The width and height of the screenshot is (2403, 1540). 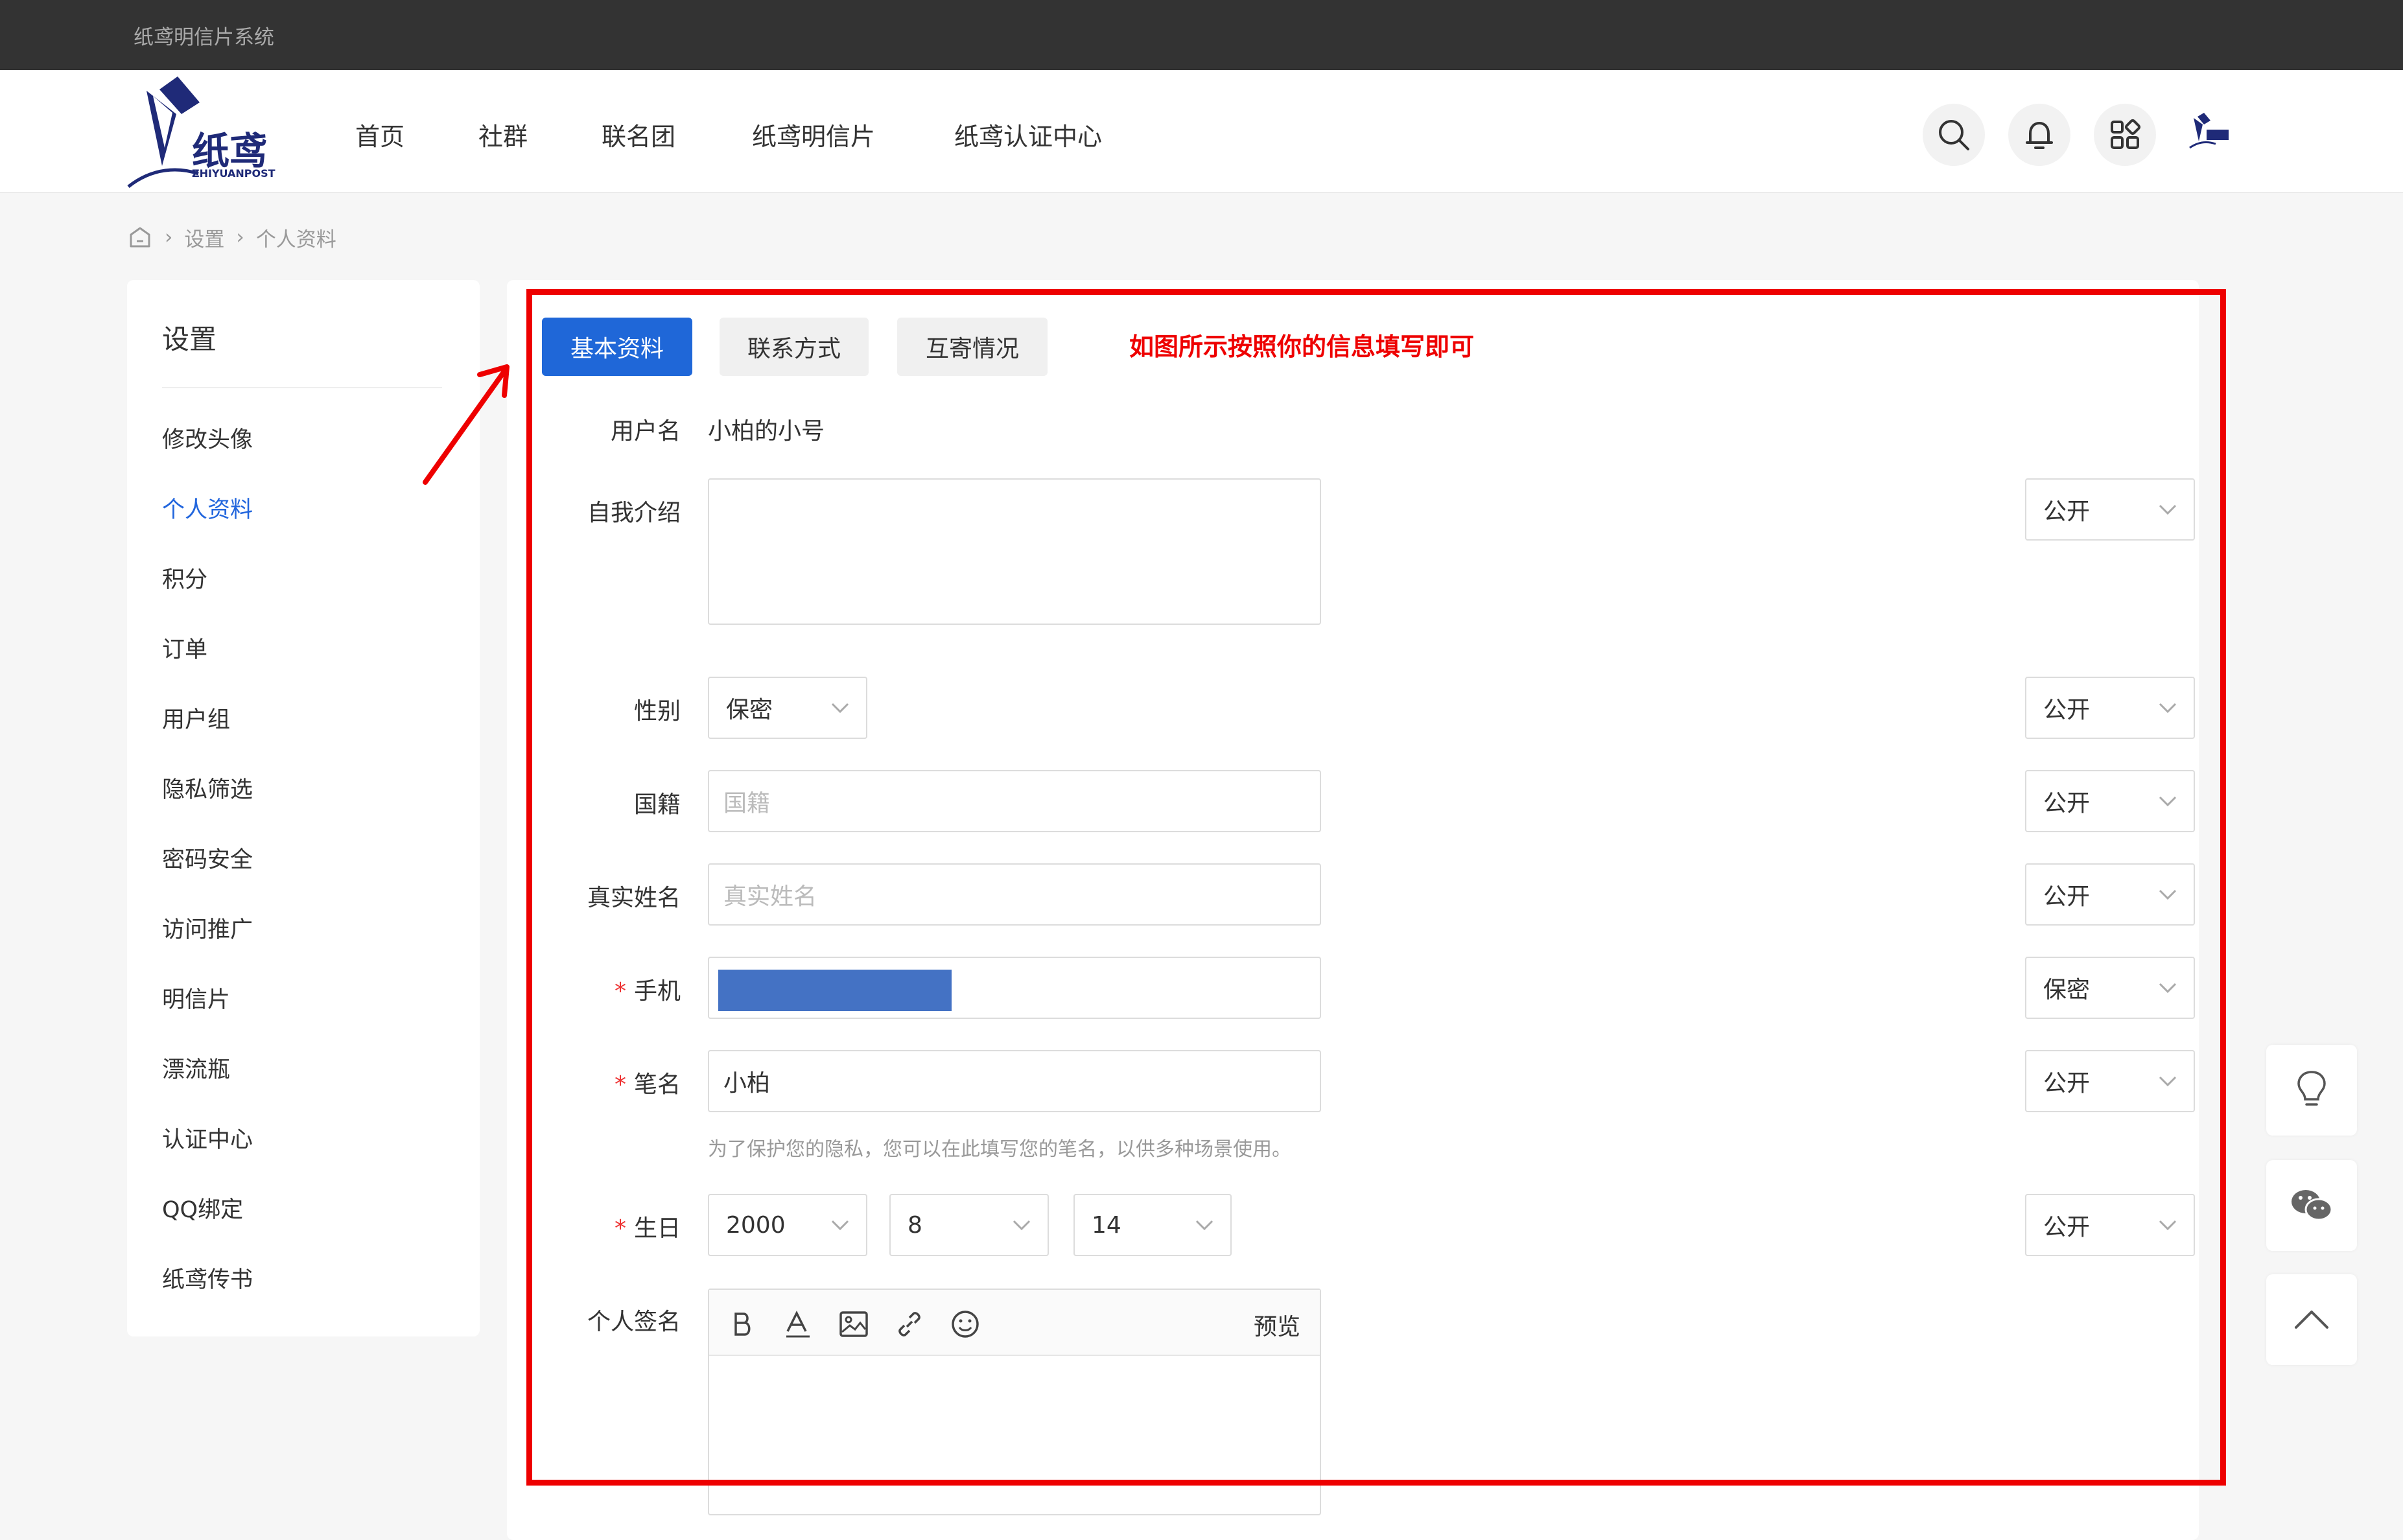 I want to click on nav-community: 社群, so click(x=503, y=134).